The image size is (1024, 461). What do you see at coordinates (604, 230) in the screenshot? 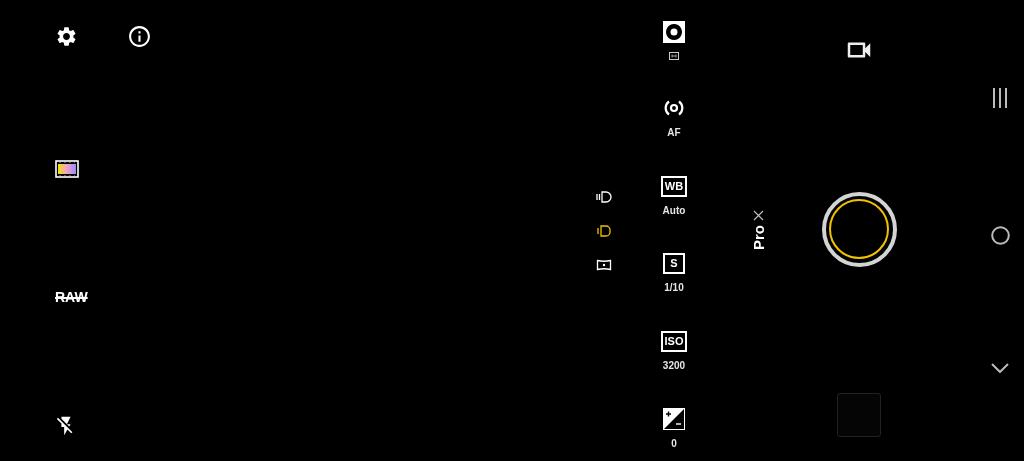
I see `metering-center-icon` at bounding box center [604, 230].